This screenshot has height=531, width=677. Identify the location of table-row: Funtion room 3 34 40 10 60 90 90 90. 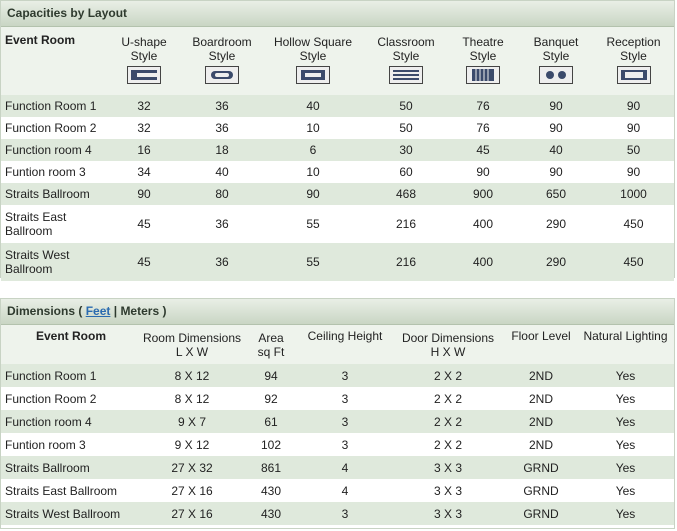
(337, 172).